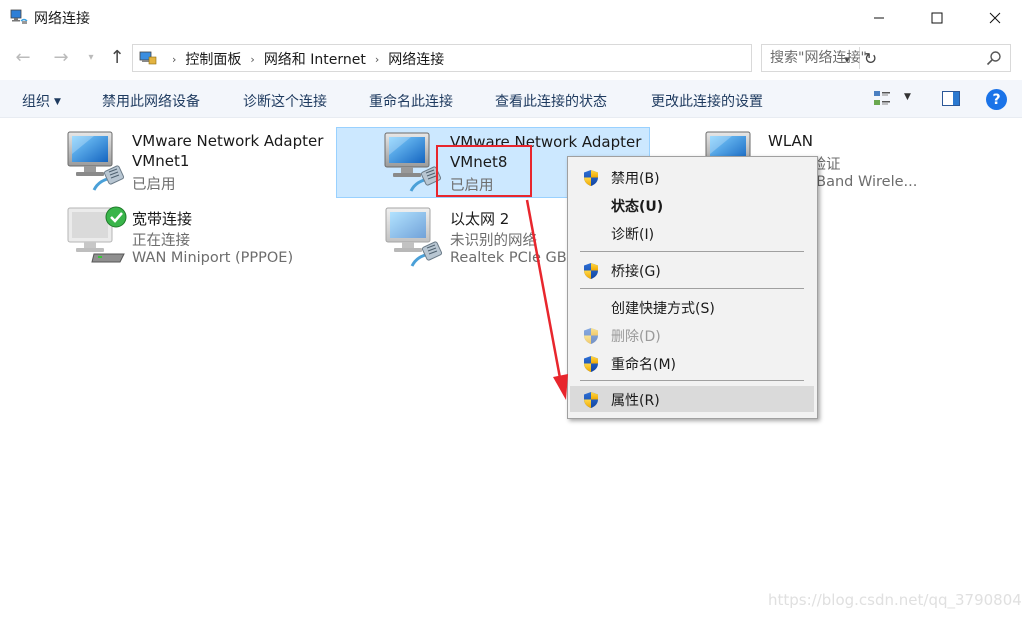 This screenshot has height=619, width=1022. What do you see at coordinates (635, 179) in the screenshot?
I see `menu-item-label: 禁用(B)` at bounding box center [635, 179].